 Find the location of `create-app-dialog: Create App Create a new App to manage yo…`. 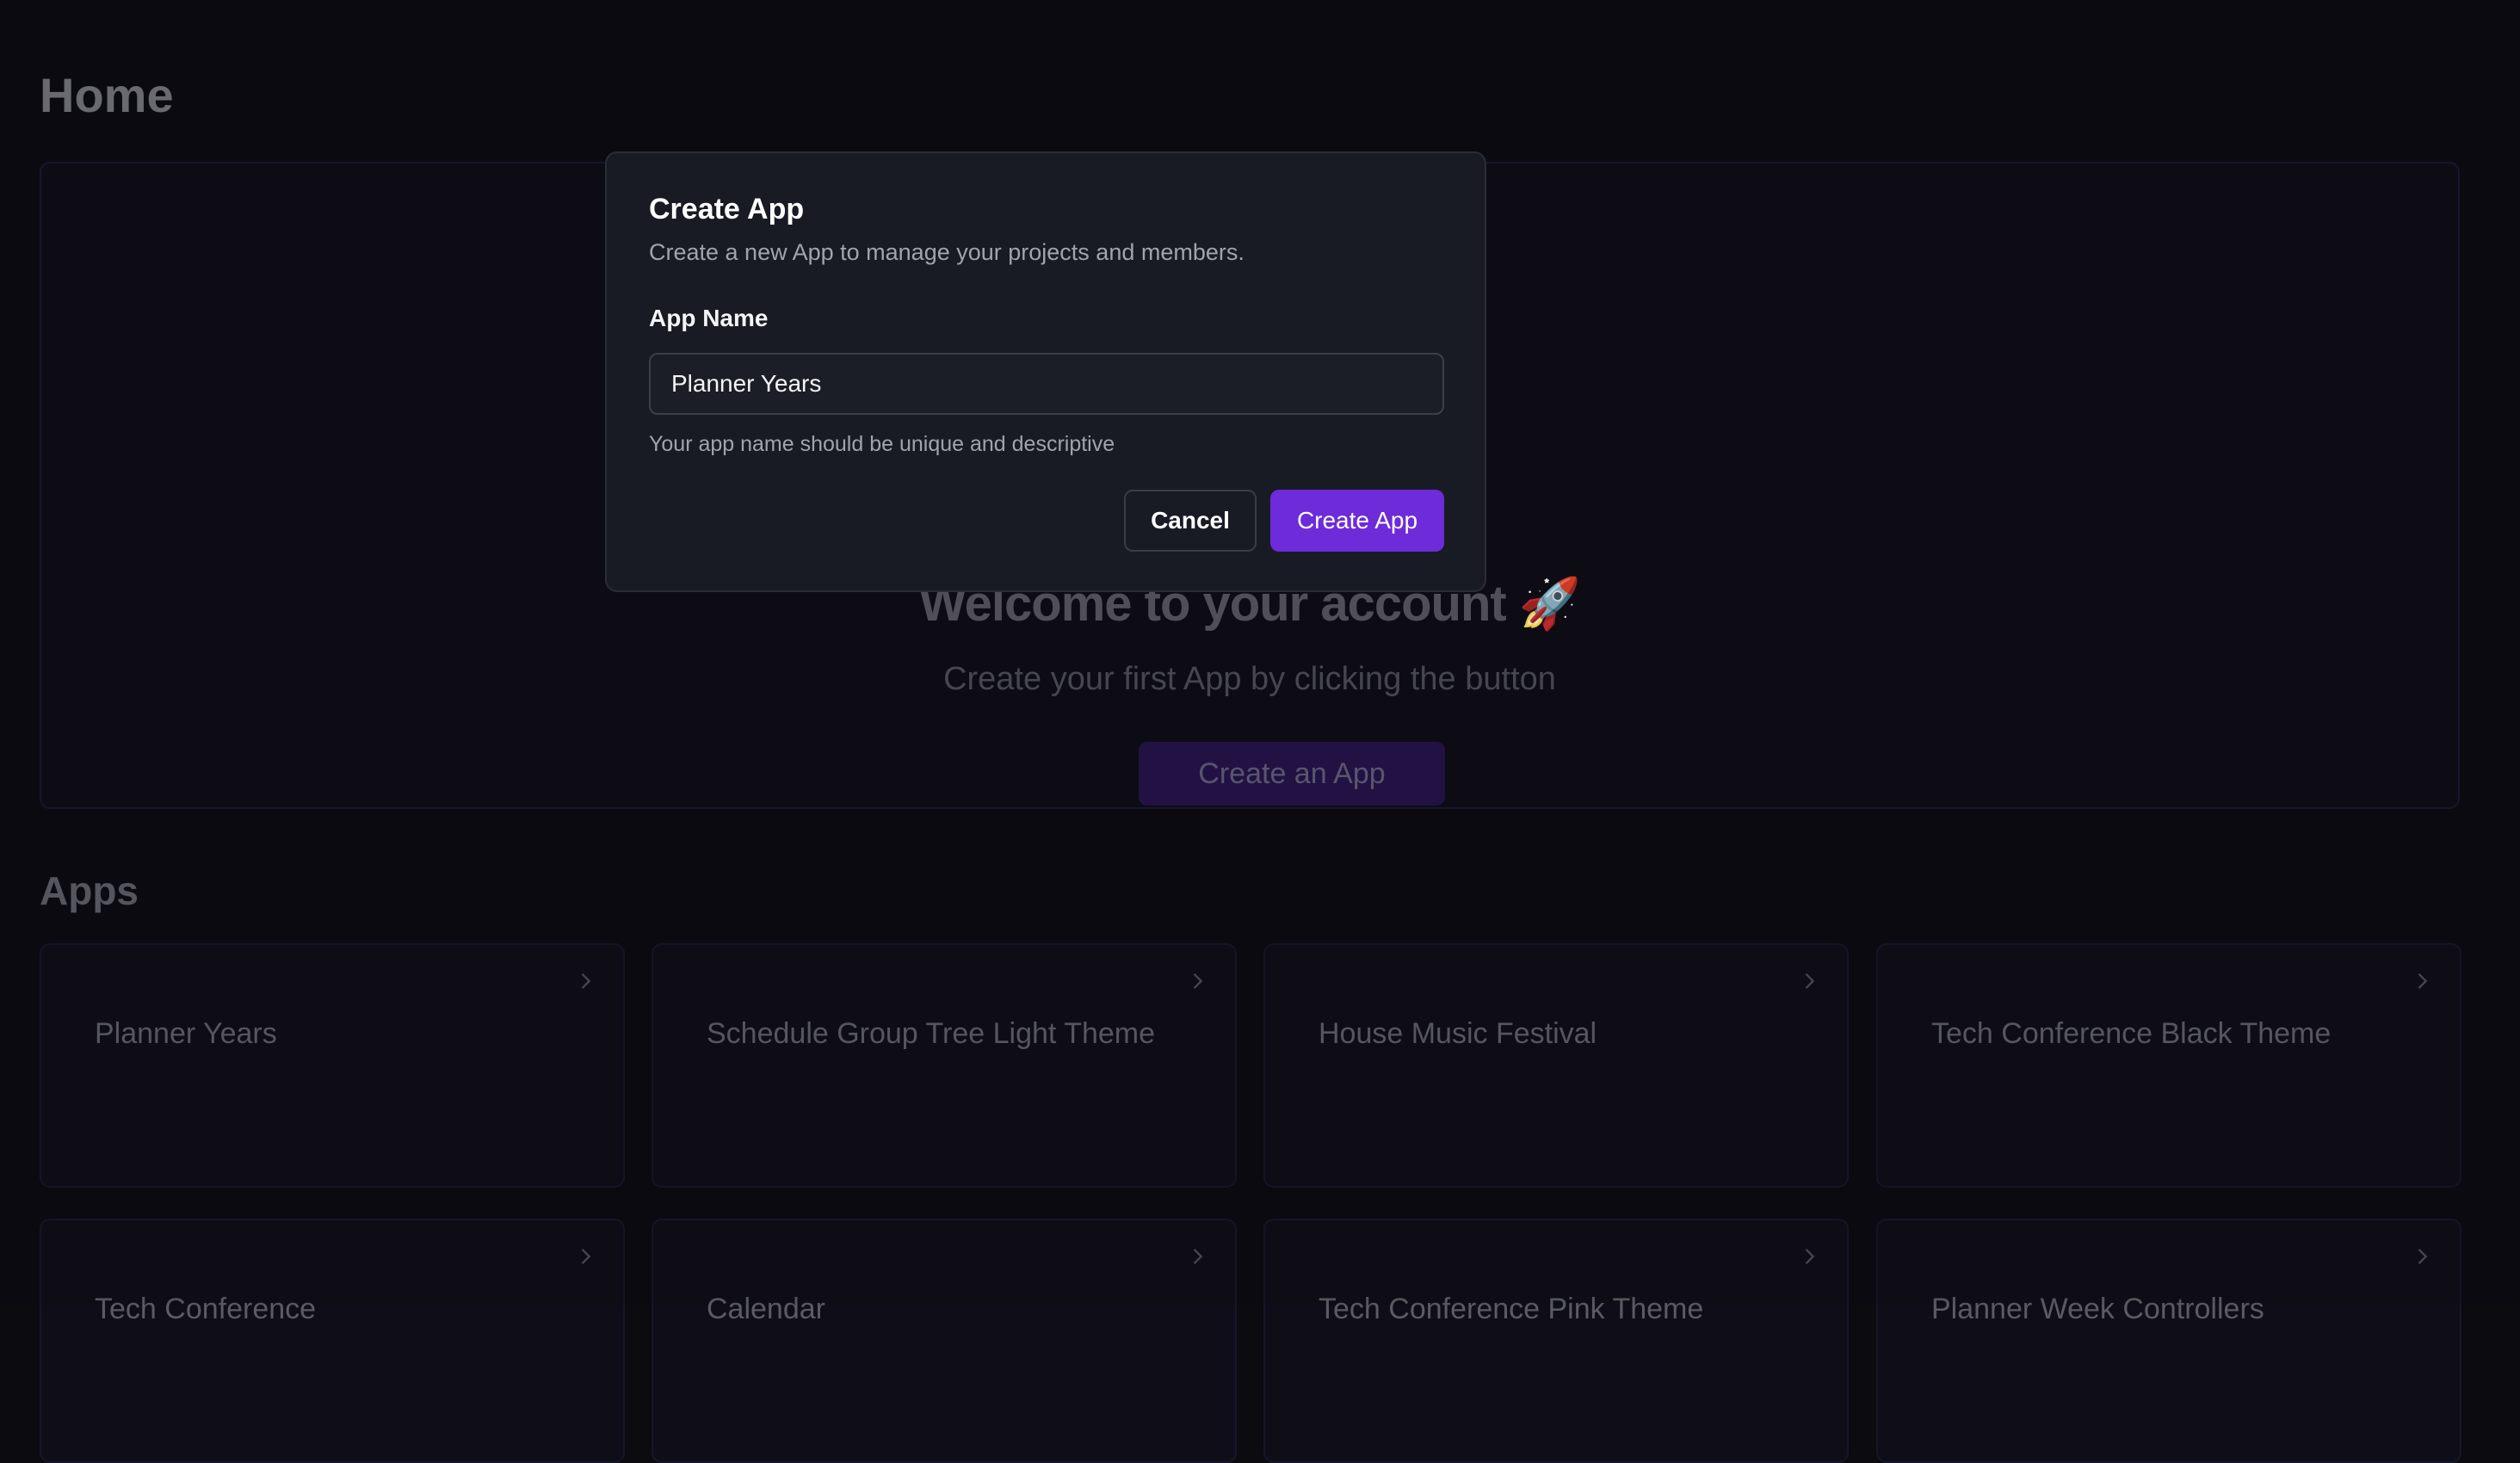

create-app-dialog: Create App Create a new App to manage yo… is located at coordinates (1045, 371).